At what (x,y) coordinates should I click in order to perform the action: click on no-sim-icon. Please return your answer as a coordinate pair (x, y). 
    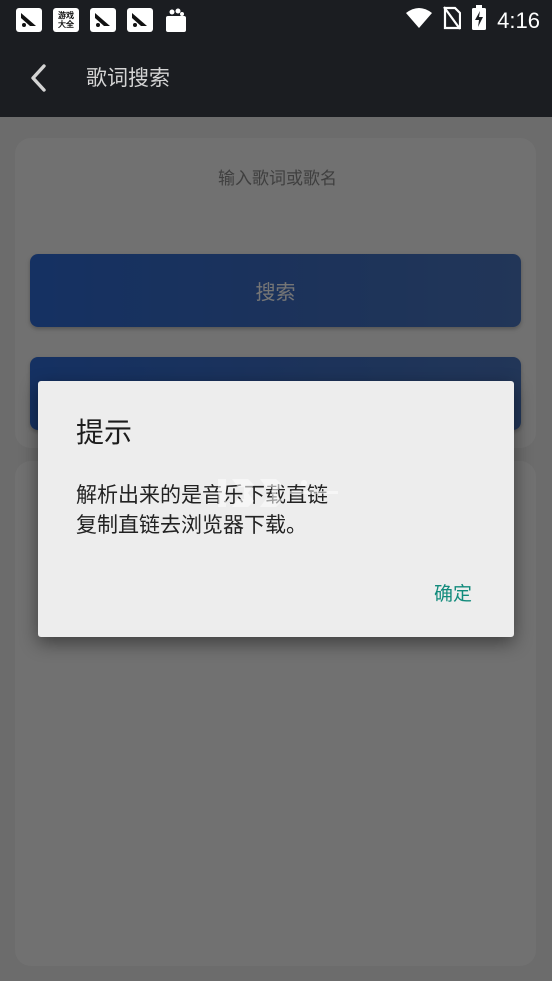
    Looking at the image, I should click on (452, 21).